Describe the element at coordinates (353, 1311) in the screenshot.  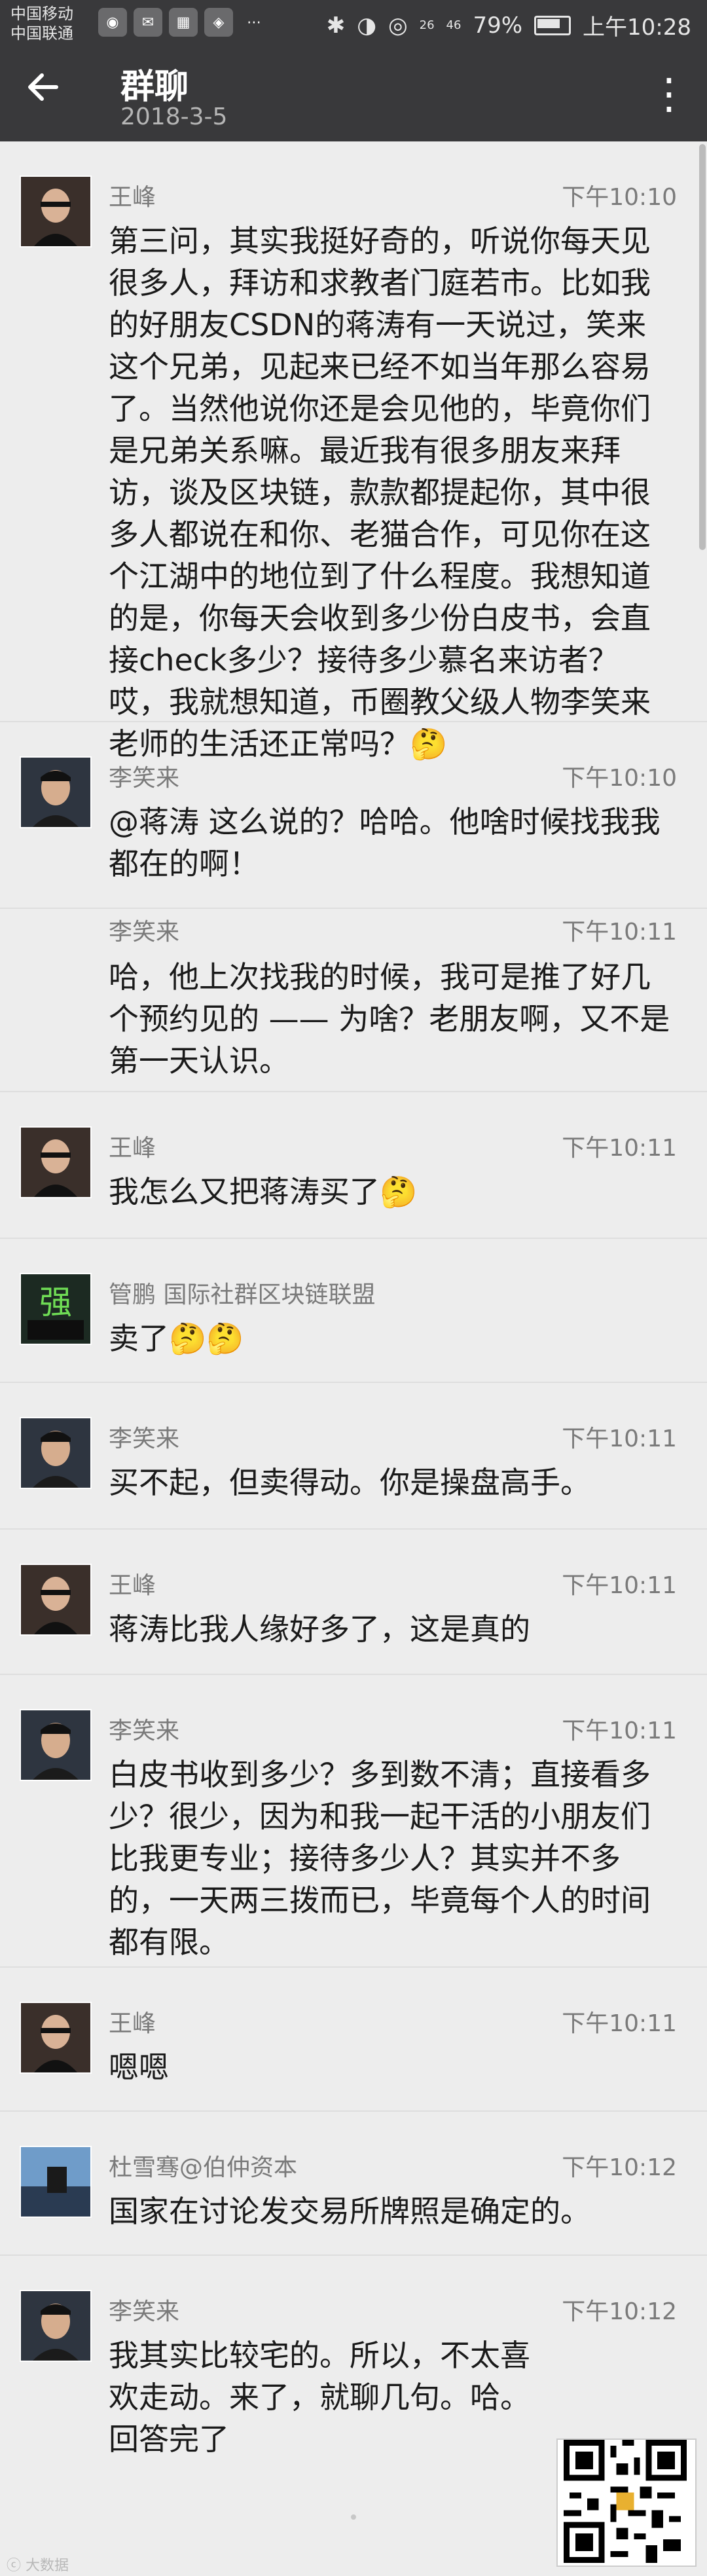
I see `message-item: 强 管鹏 国际社群区块链联盟 卖了🤔🤔` at that location.